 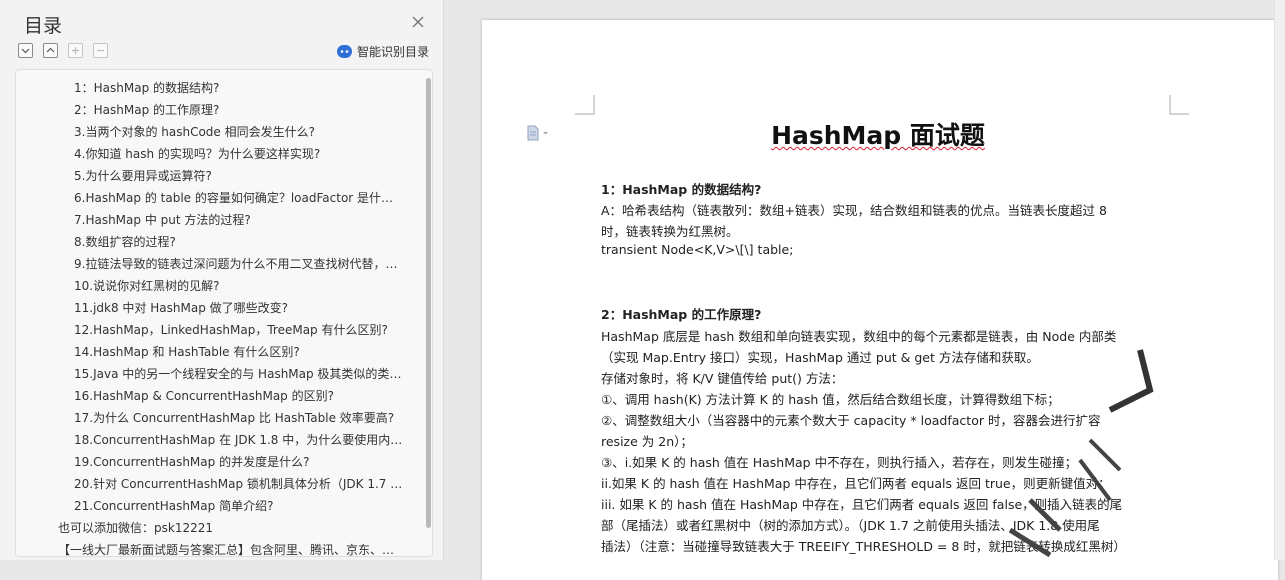 What do you see at coordinates (231, 527) in the screenshot?
I see `toc-item: 也可以添加微信：psk12221` at bounding box center [231, 527].